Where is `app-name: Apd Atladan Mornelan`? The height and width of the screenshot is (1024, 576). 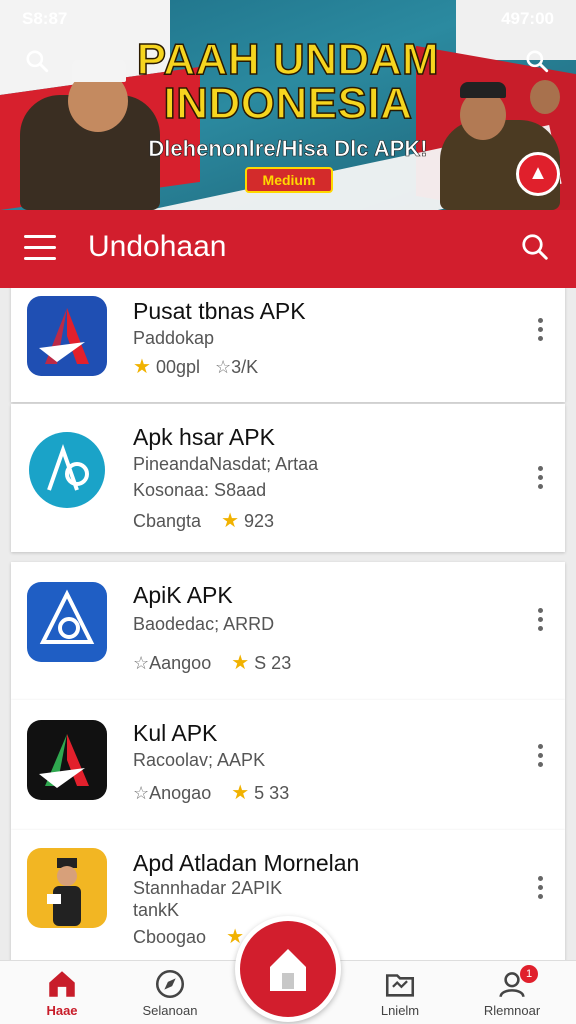 app-name: Apd Atladan Mornelan is located at coordinates (246, 863).